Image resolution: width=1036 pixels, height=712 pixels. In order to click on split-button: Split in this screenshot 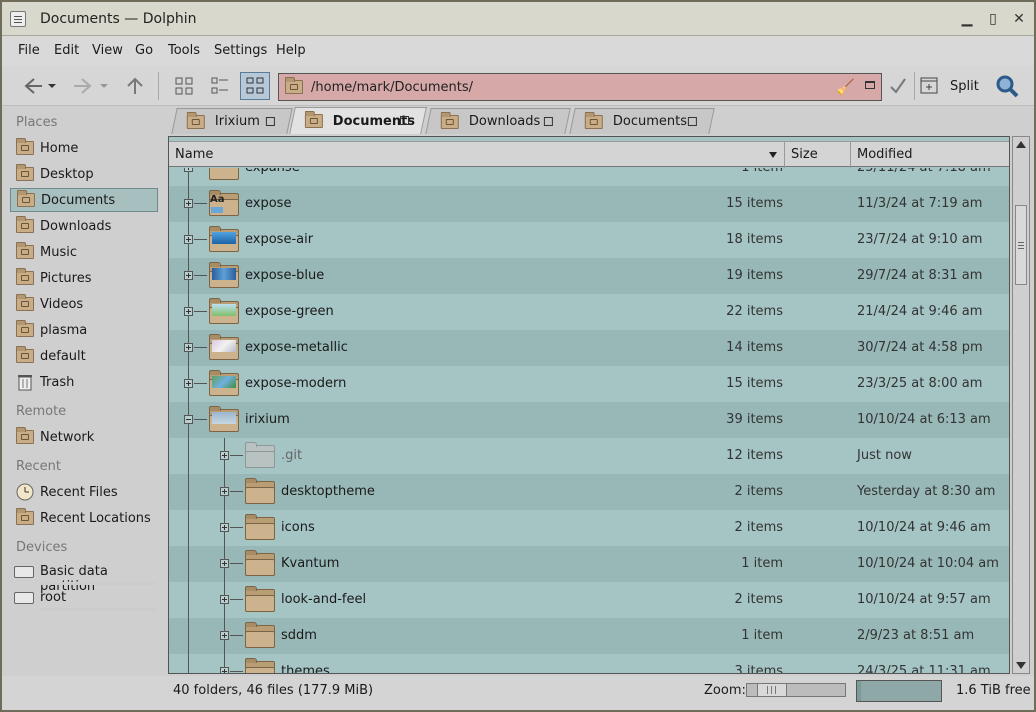, I will do `click(952, 86)`.